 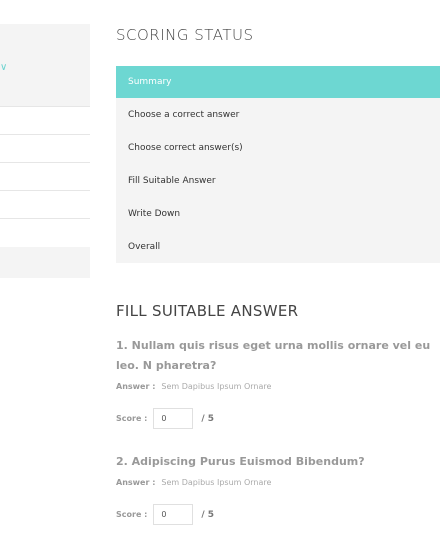 I want to click on sidebar-header: ∨, so click(x=45, y=65).